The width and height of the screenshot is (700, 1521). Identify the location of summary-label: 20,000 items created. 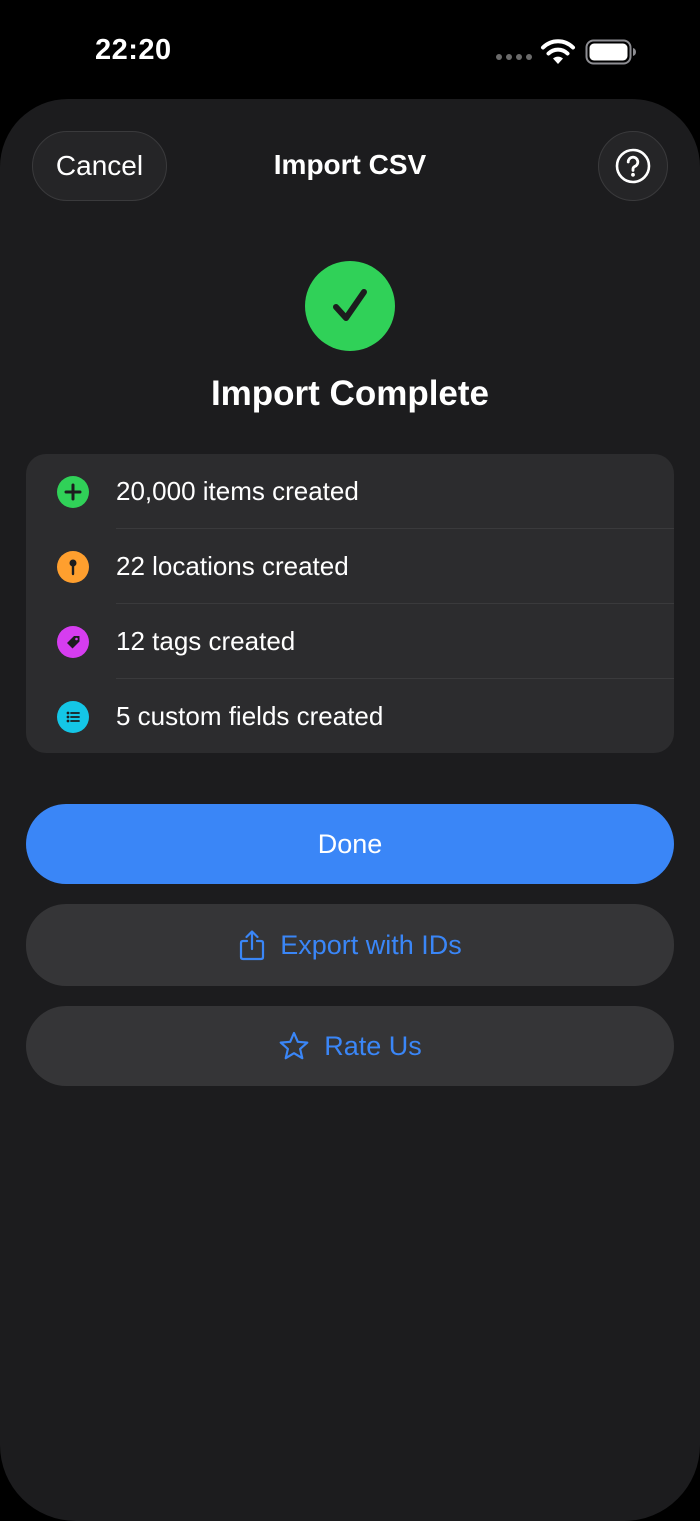
(237, 491).